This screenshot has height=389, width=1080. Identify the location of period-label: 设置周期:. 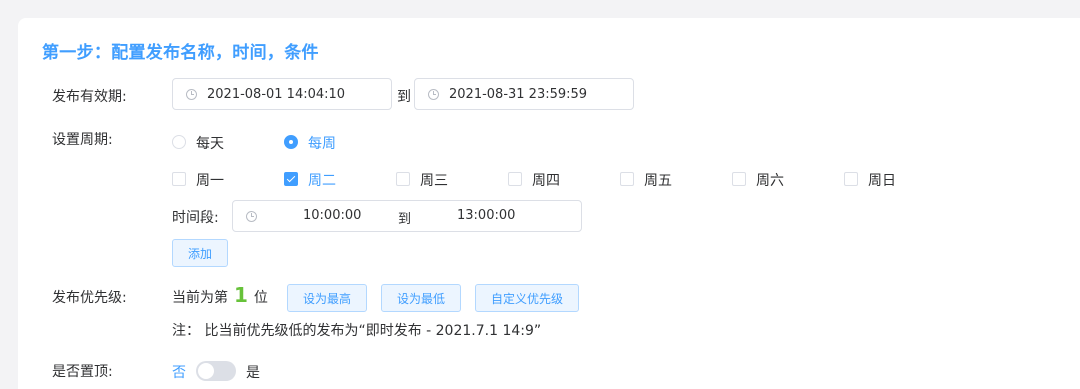
(82, 140).